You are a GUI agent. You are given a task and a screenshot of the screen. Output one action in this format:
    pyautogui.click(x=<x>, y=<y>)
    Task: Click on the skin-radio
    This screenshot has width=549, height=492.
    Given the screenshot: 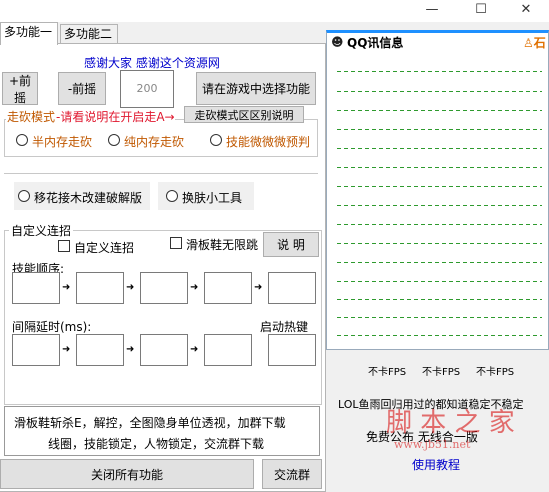 What is the action you would take?
    pyautogui.click(x=172, y=196)
    